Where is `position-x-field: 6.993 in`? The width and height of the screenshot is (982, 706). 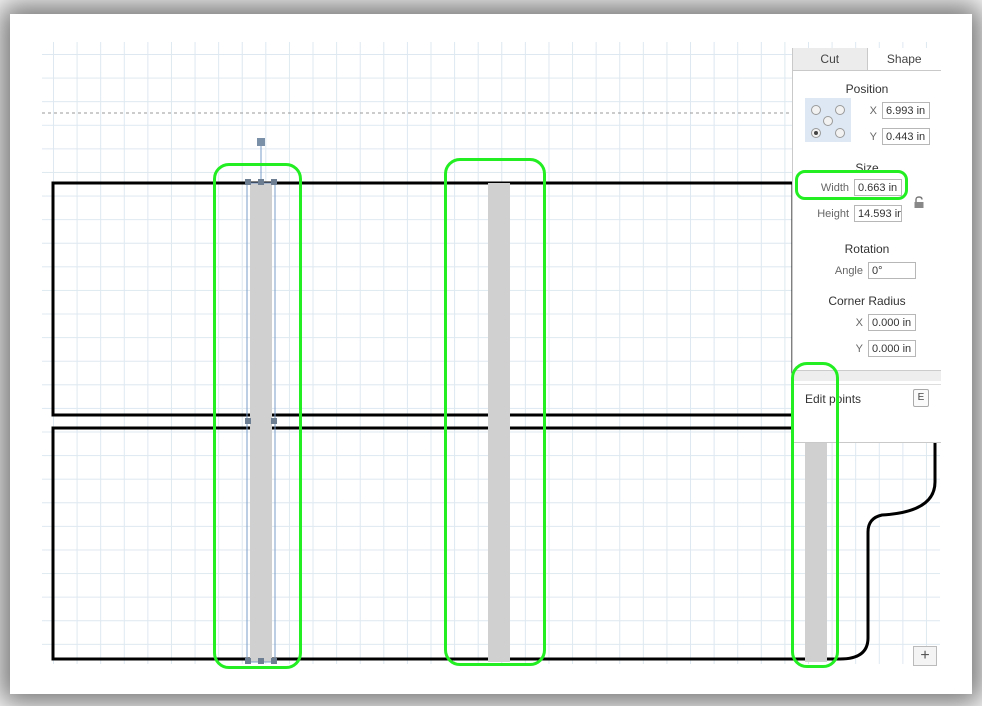
position-x-field: 6.993 in is located at coordinates (906, 110).